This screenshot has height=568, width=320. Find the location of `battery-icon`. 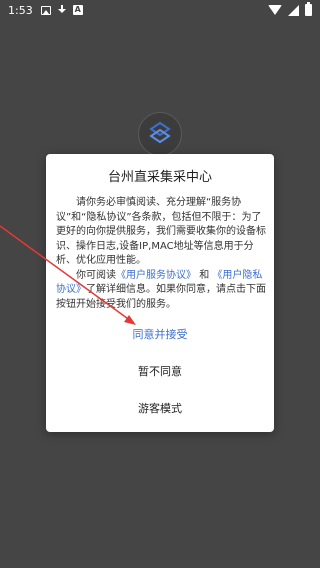

battery-icon is located at coordinates (308, 9).